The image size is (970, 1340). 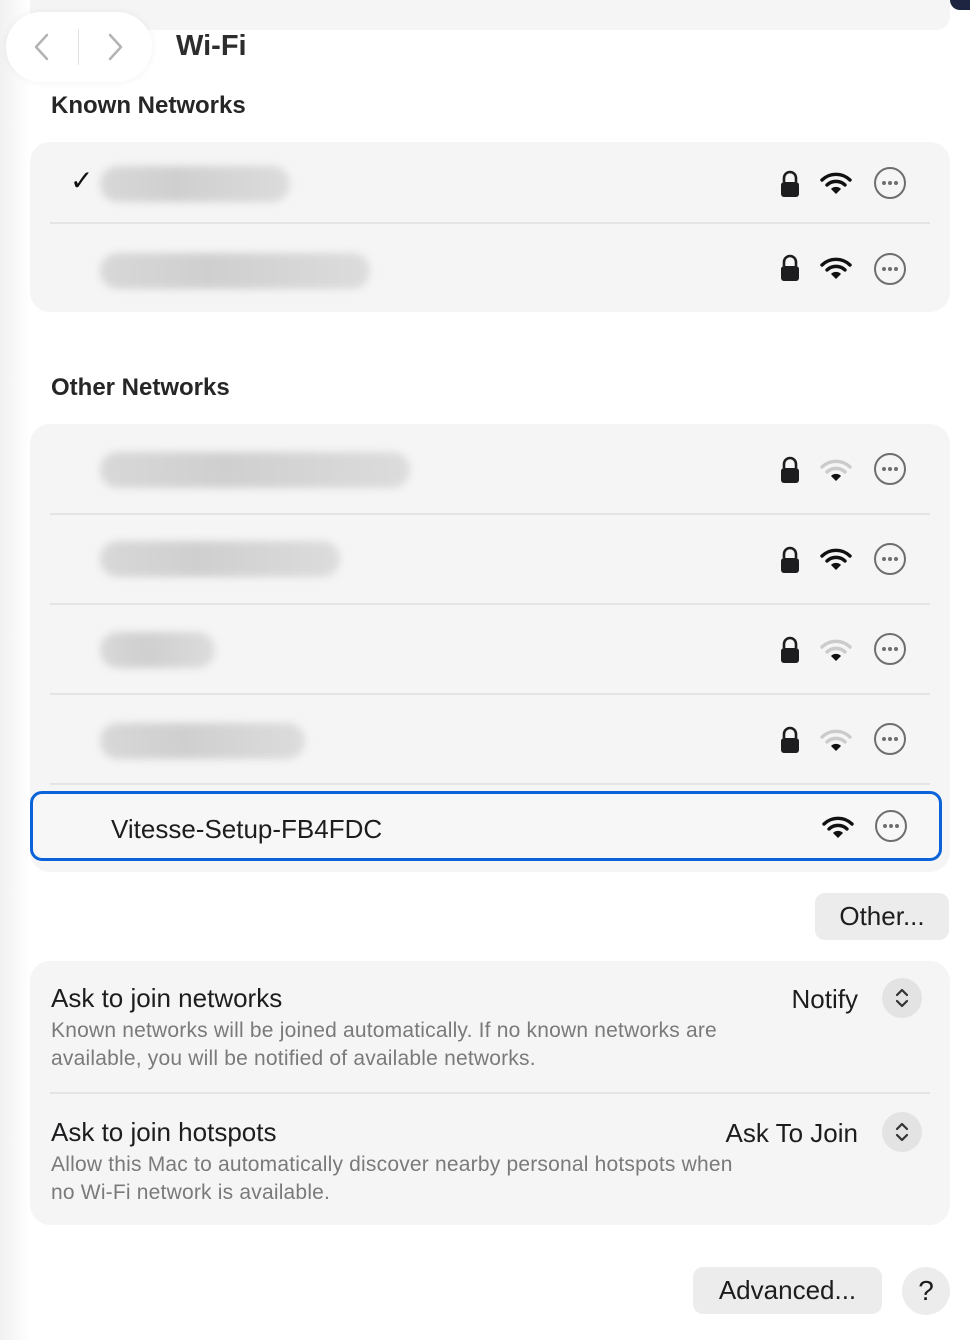 What do you see at coordinates (926, 1291) in the screenshot?
I see `help-button: ?` at bounding box center [926, 1291].